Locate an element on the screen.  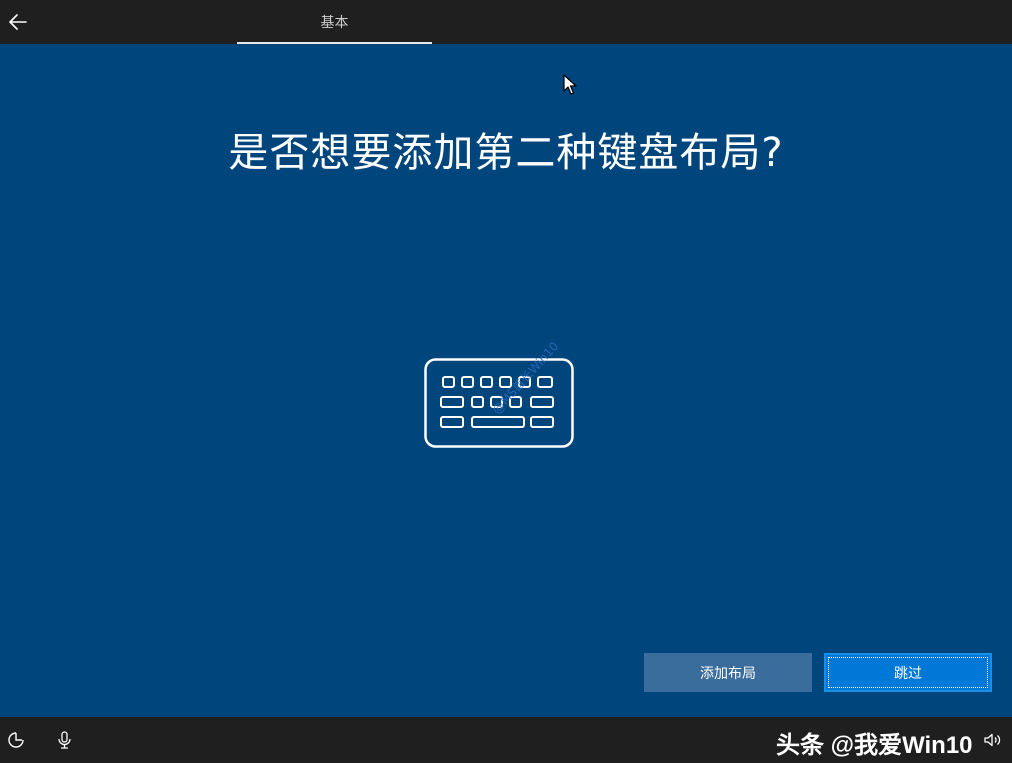
add-layout-button: 添加布局 is located at coordinates (728, 672).